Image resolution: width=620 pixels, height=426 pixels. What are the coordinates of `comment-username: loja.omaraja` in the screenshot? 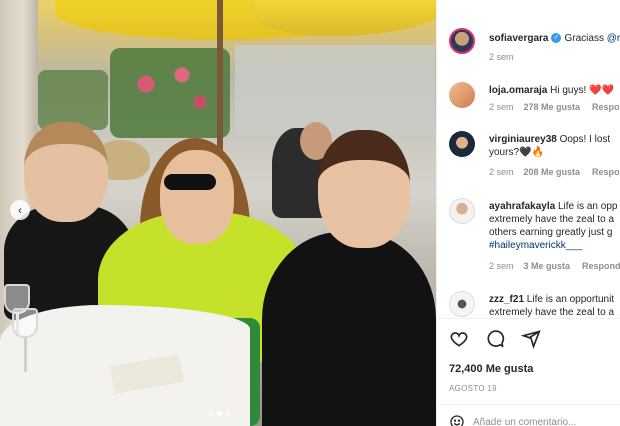 It's located at (518, 90).